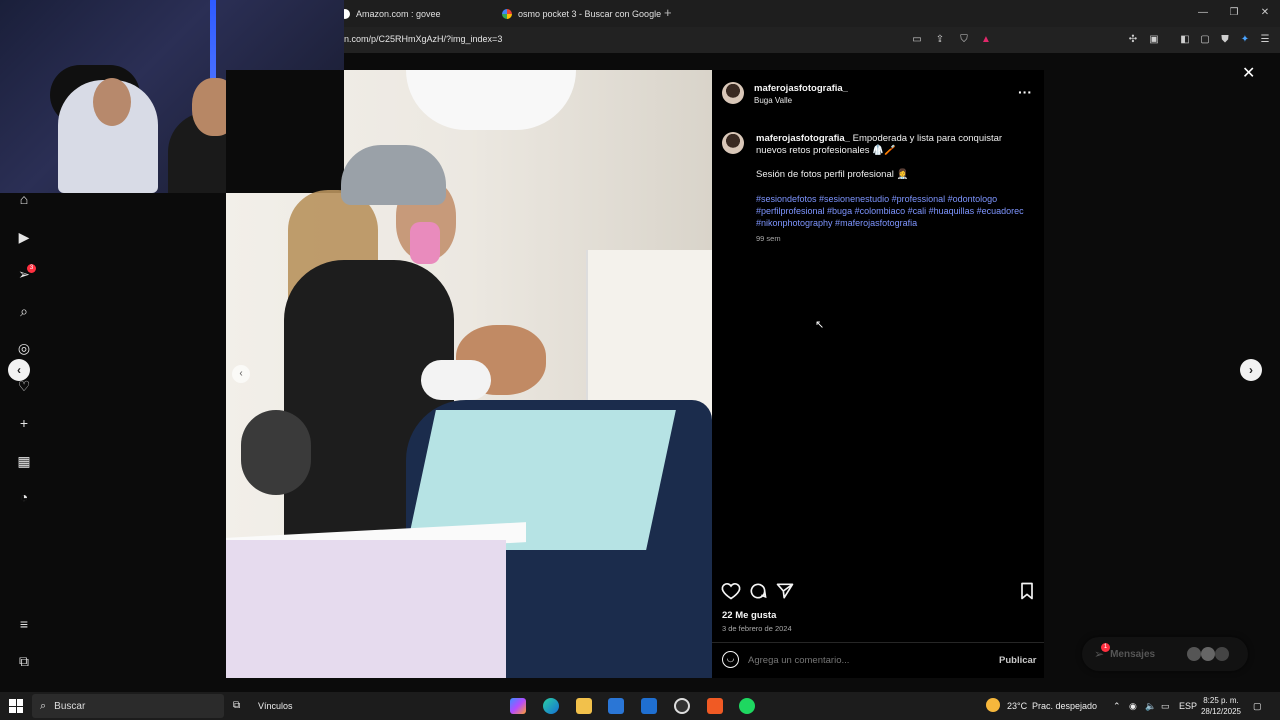 The image size is (1280, 720). Describe the element at coordinates (1203, 13) in the screenshot. I see `minimize-icon: —` at that location.